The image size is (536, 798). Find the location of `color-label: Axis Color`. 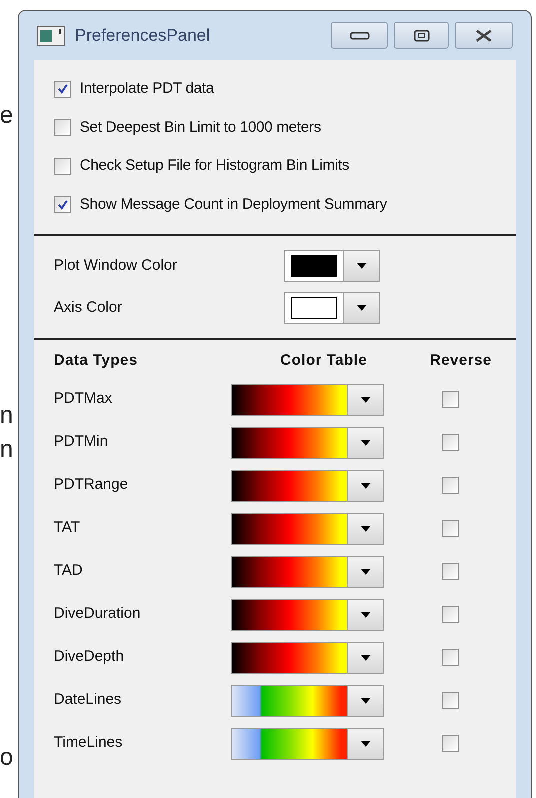

color-label: Axis Color is located at coordinates (89, 308).